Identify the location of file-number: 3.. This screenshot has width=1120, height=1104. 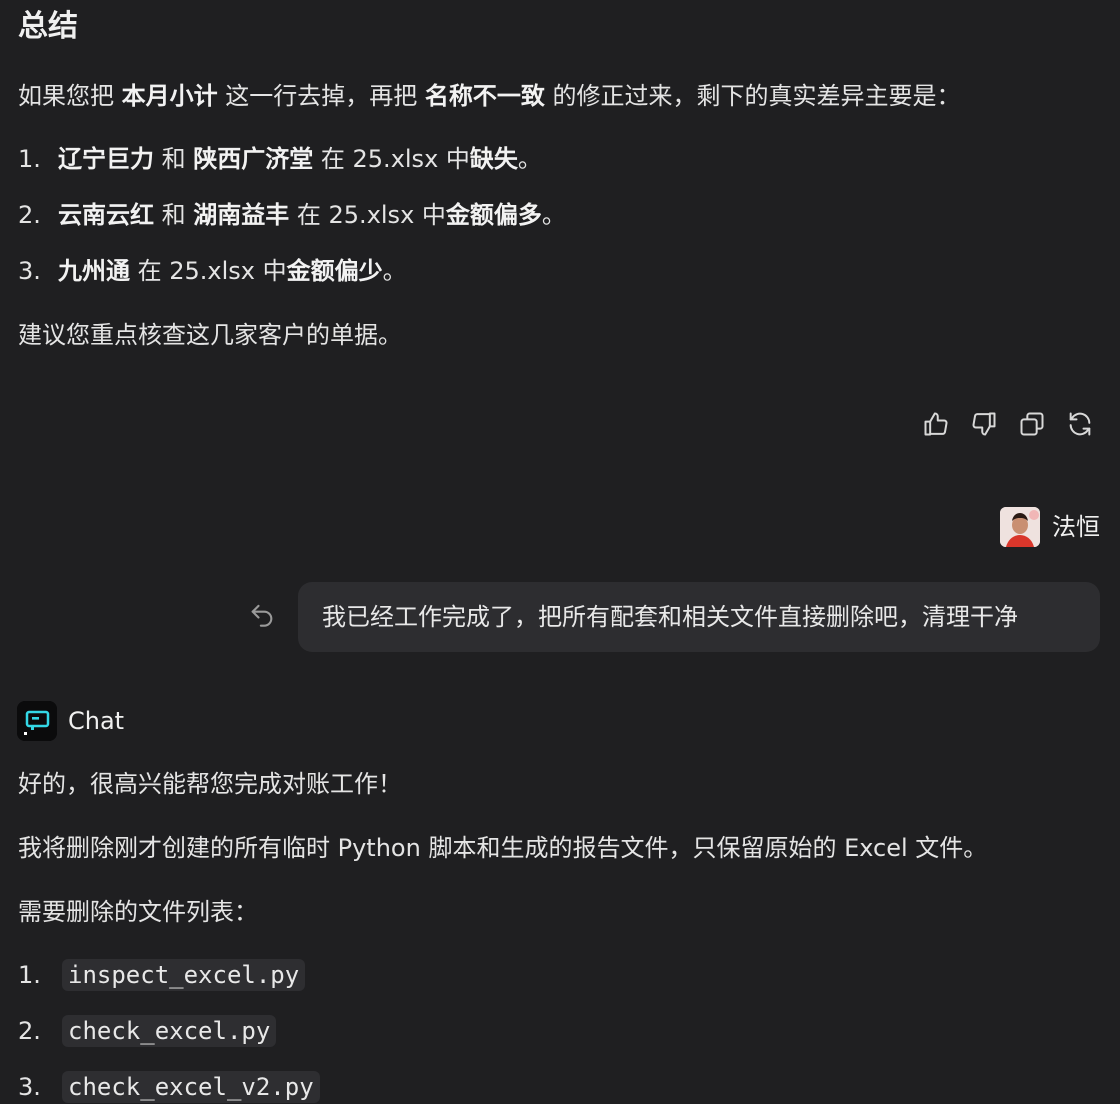
(29, 1087).